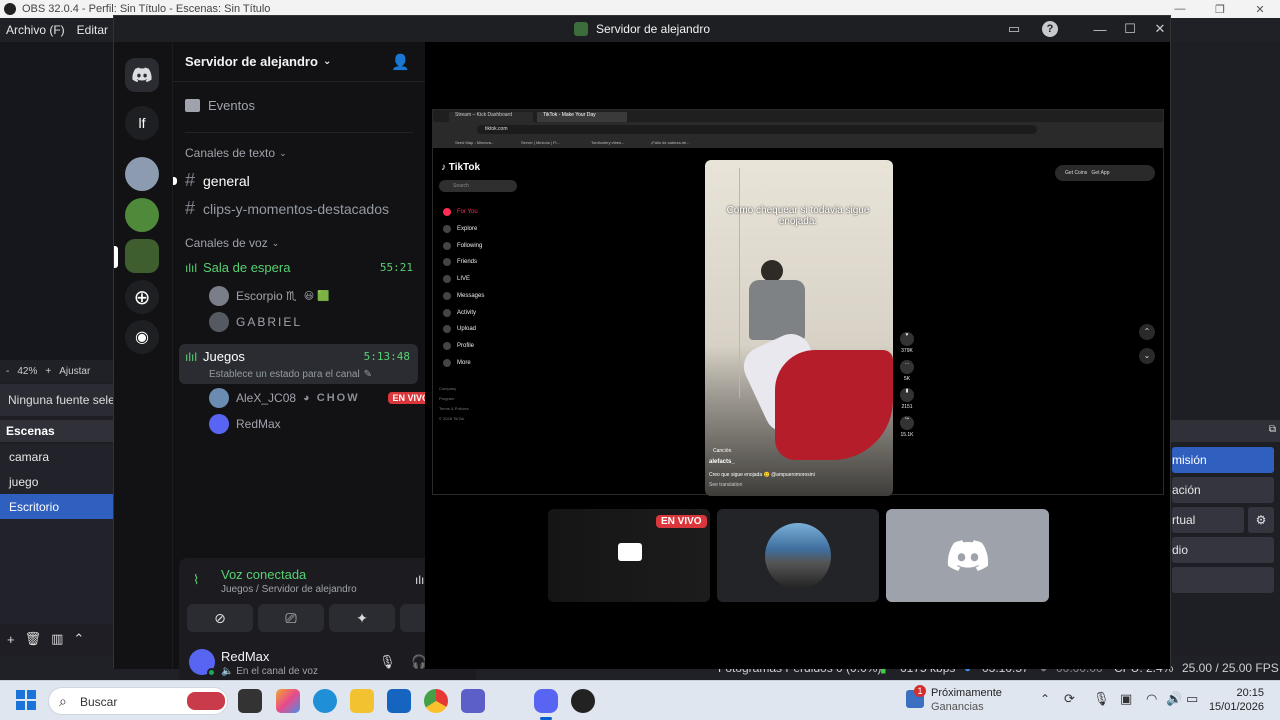  What do you see at coordinates (1208, 520) in the screenshot?
I see `virtual-camera-button: rtual` at bounding box center [1208, 520].